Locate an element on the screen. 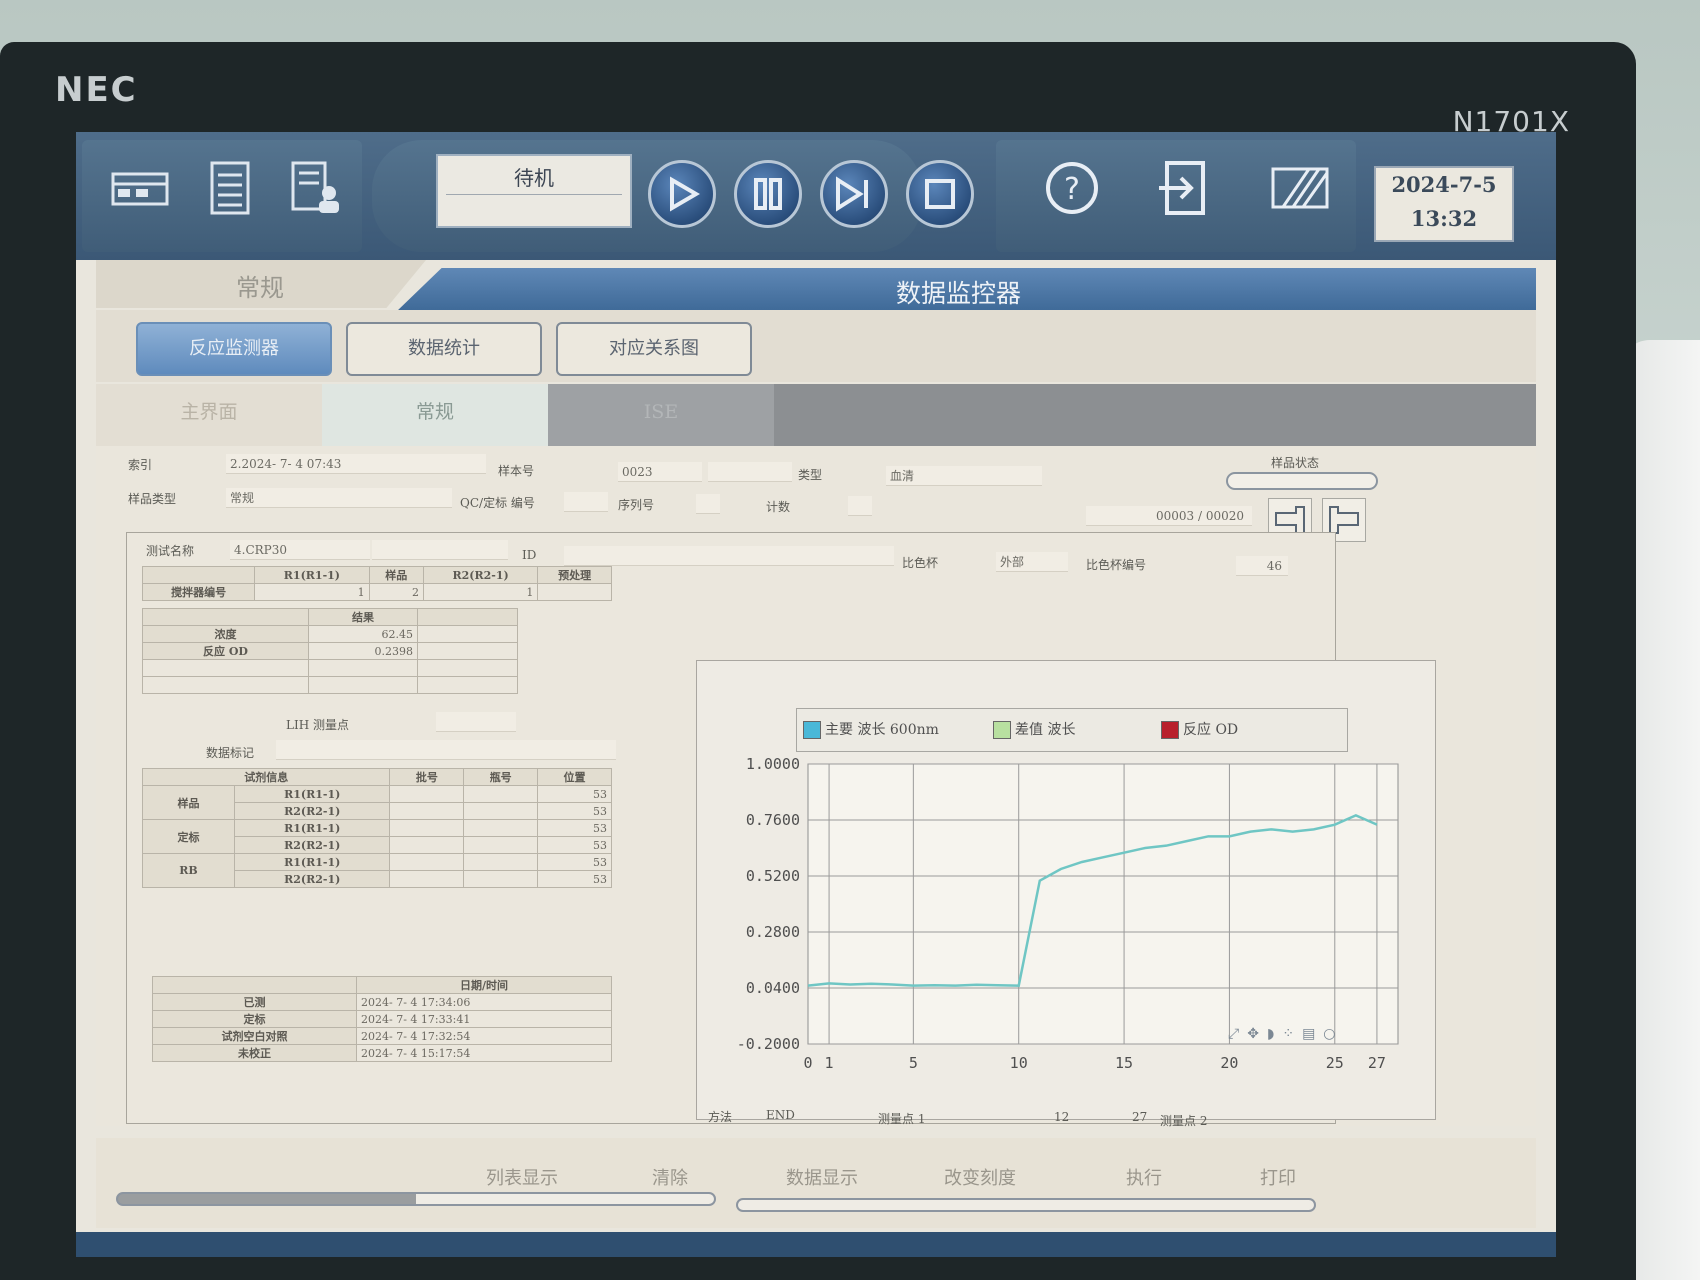  datetime-value: 2024- 7- 4 15:17:54 is located at coordinates (484, 1053).